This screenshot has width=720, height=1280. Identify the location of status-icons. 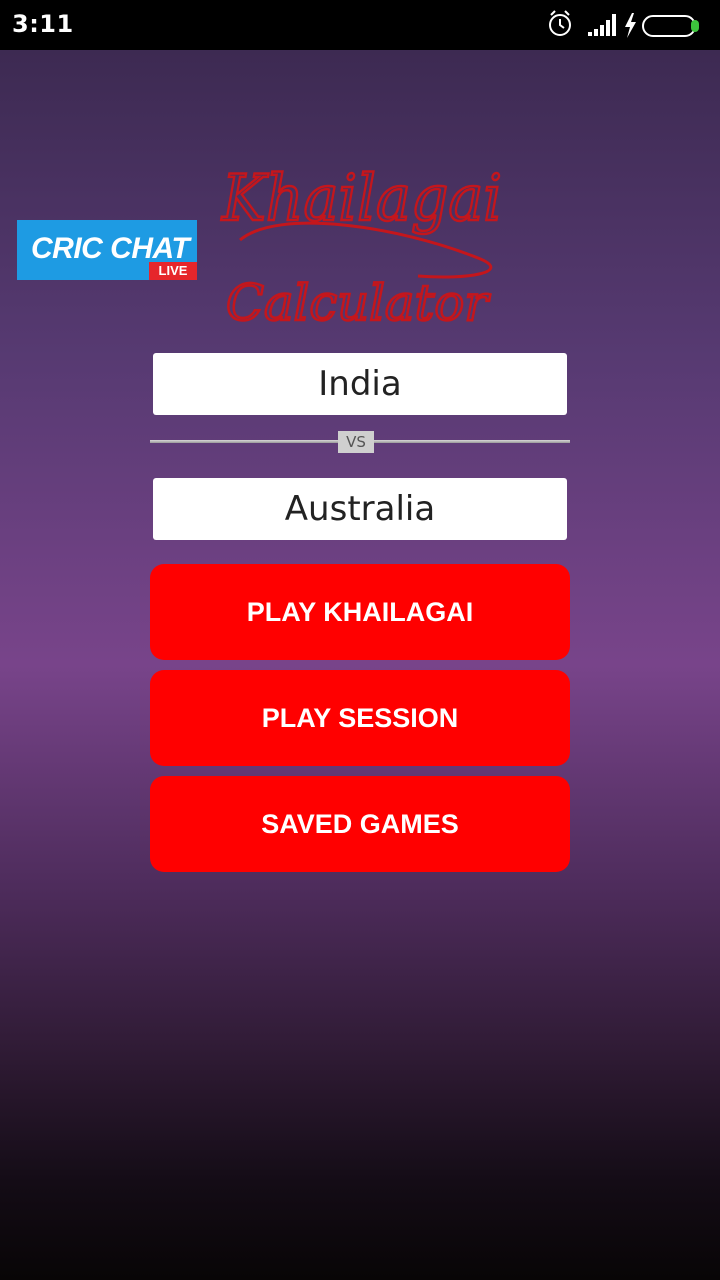
(629, 25).